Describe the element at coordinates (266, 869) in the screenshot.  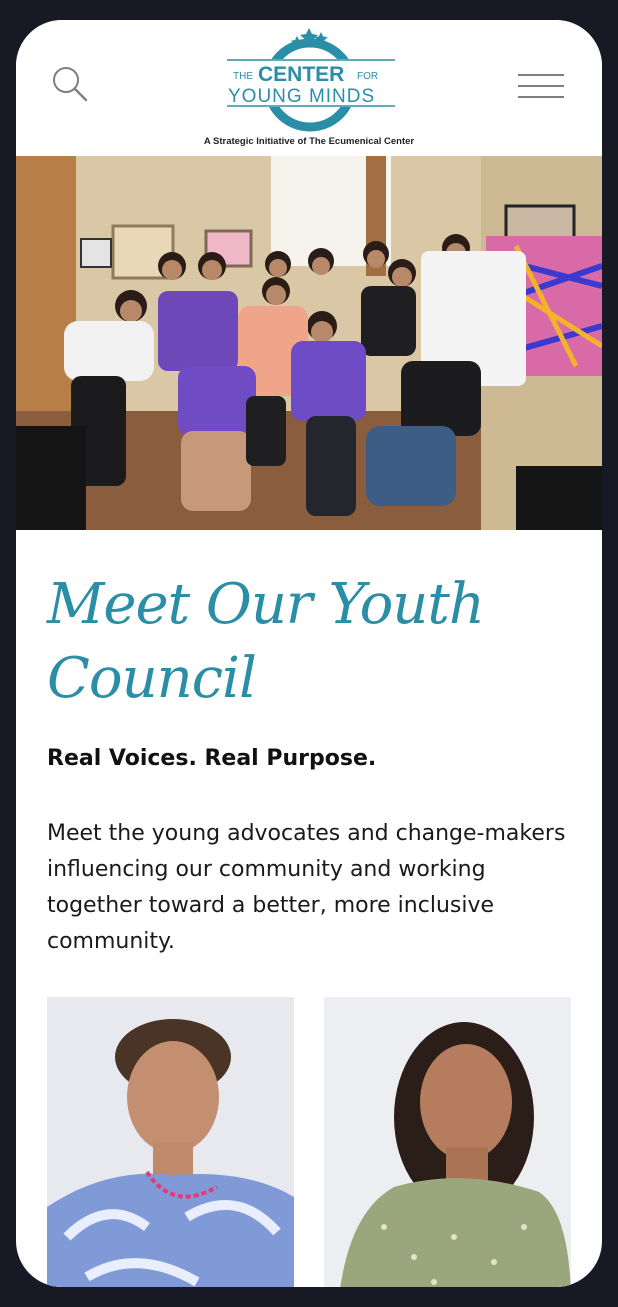
I see `intro-line-2: influencing our community and working` at that location.